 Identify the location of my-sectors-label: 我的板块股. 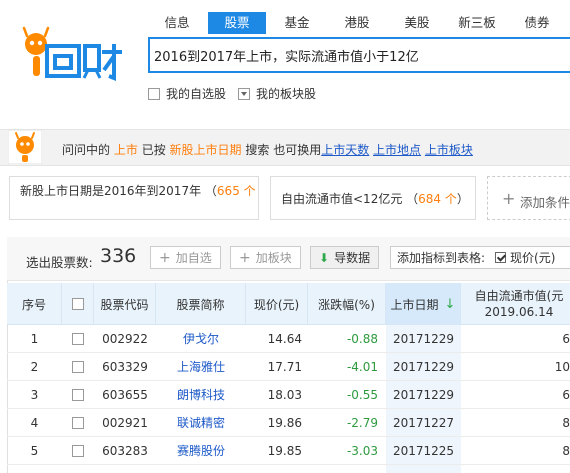
(286, 94).